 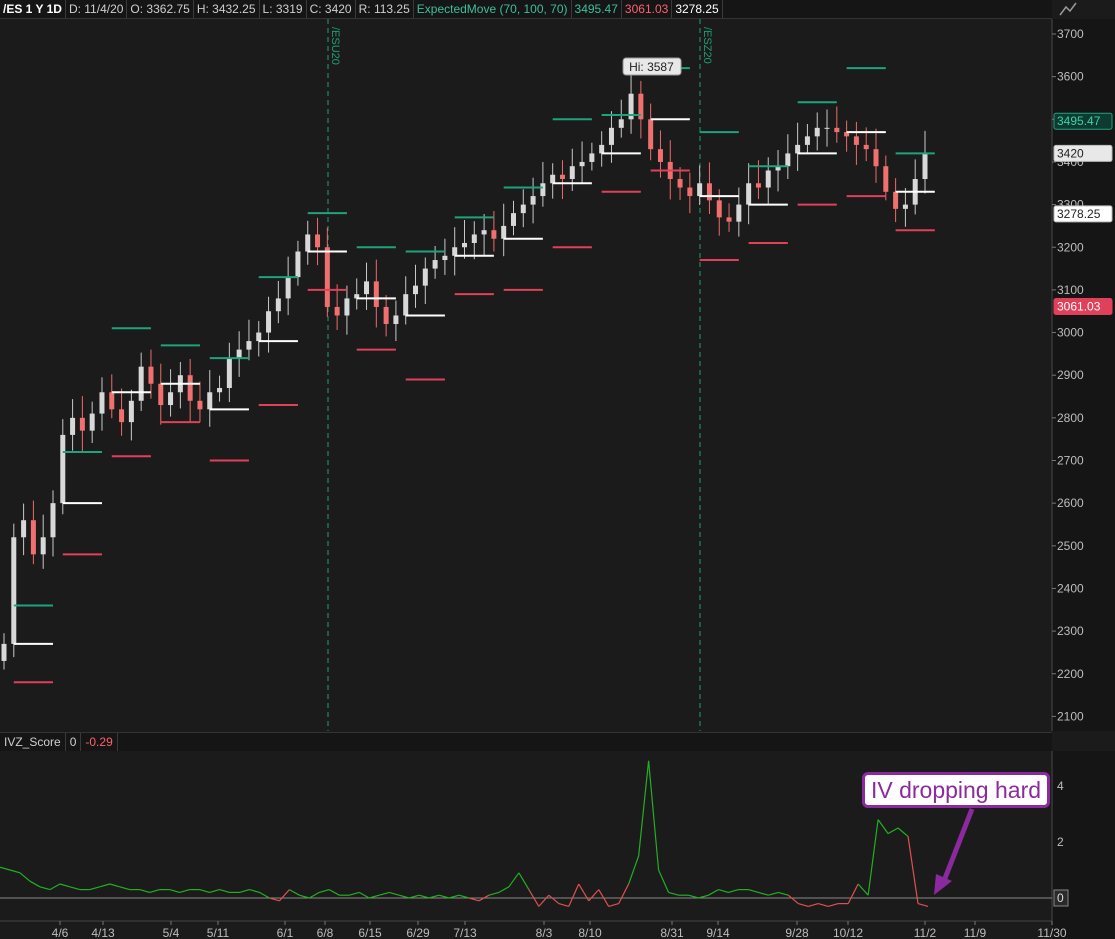 I want to click on time-tick-label: 11/30, so click(x=1051, y=932).